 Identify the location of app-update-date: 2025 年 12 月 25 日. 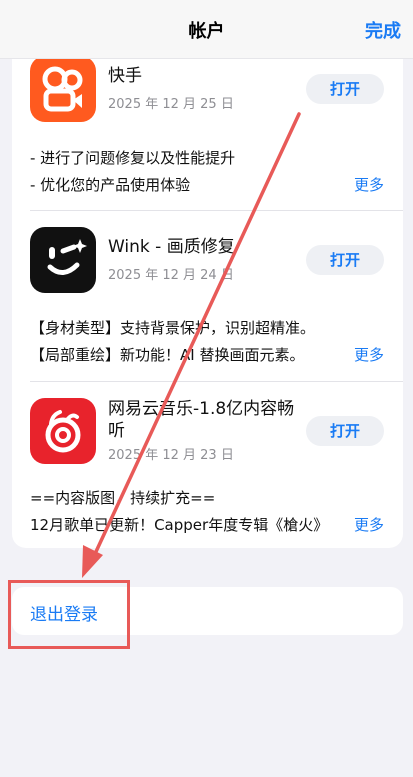
(171, 104).